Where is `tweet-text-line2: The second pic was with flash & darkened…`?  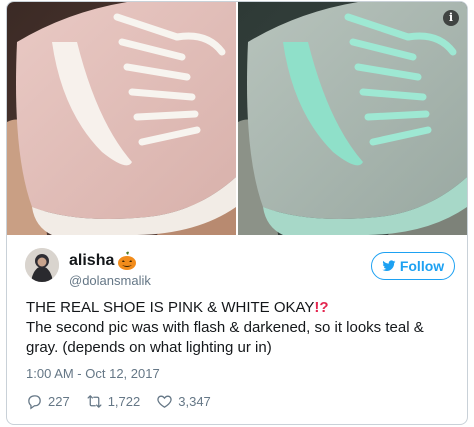
tweet-text-line2: The second pic was with flash & darkened… is located at coordinates (225, 337).